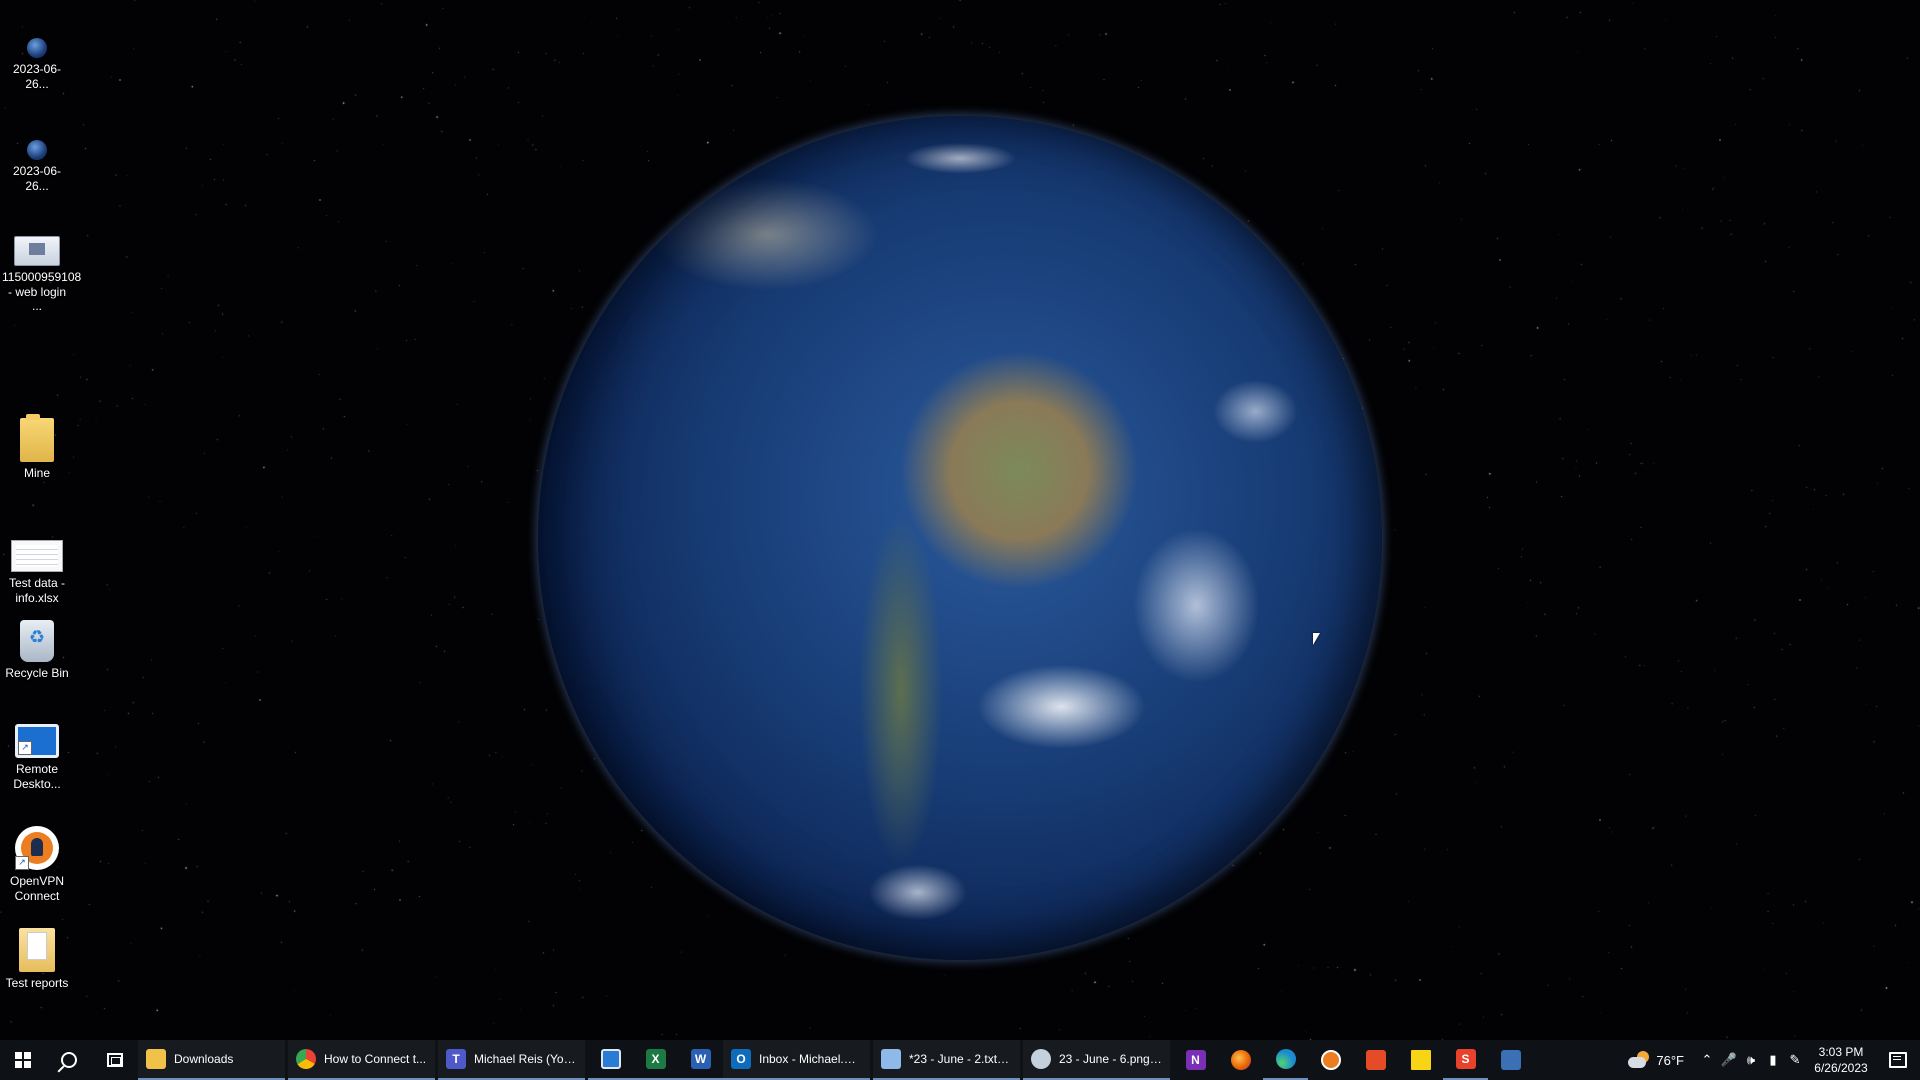  I want to click on desktop-icon-openvpn: ↗ OpenVPN Connect, so click(37, 864).